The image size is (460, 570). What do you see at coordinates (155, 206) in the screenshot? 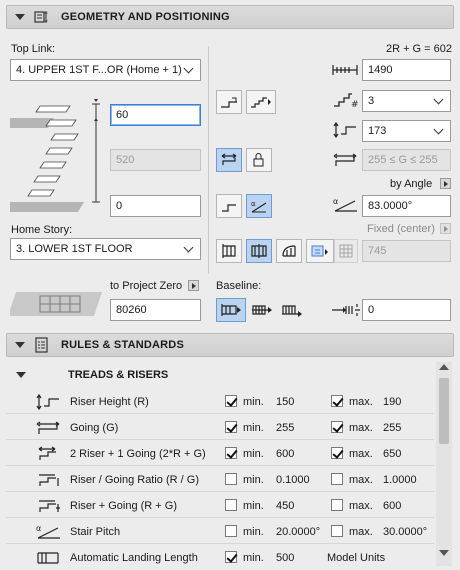
I see `bottom-offset-input: 0` at bounding box center [155, 206].